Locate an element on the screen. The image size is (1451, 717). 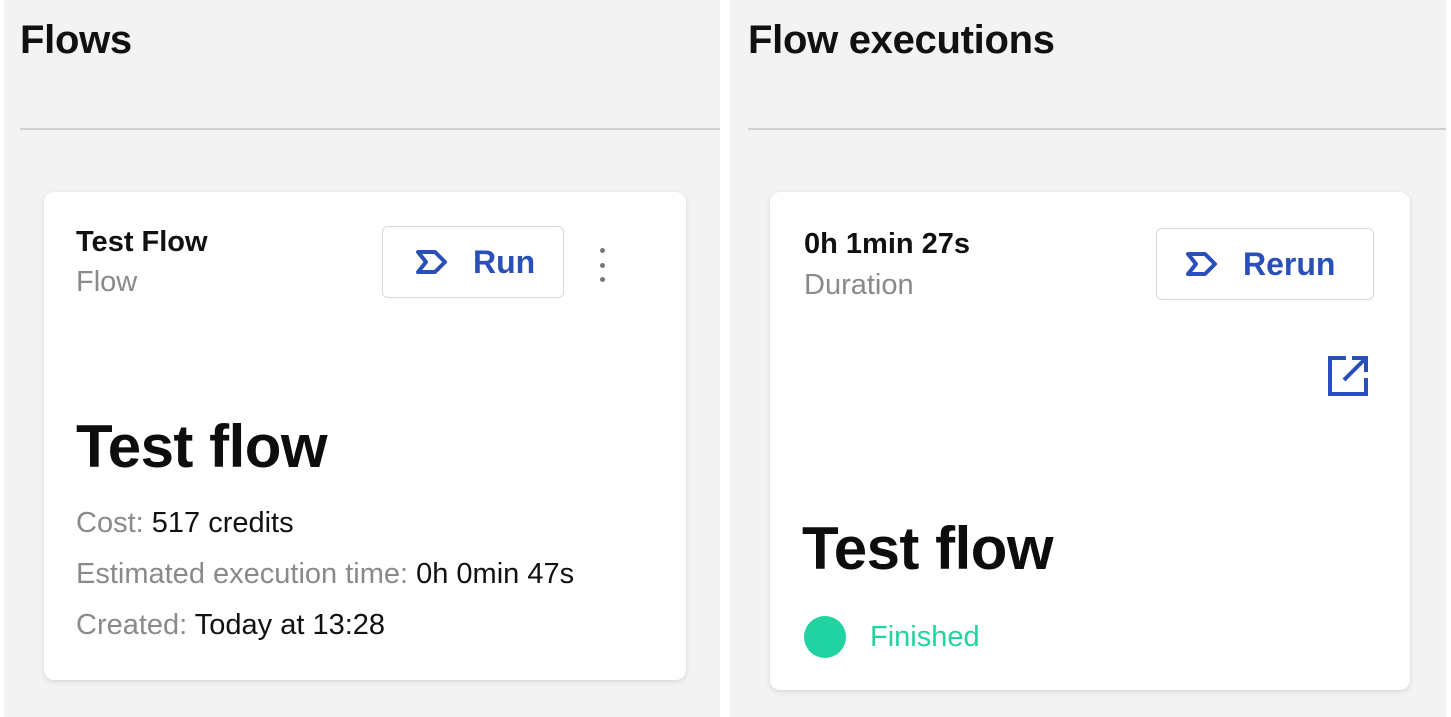
cost-line: Cost: 517 credits is located at coordinates (185, 523).